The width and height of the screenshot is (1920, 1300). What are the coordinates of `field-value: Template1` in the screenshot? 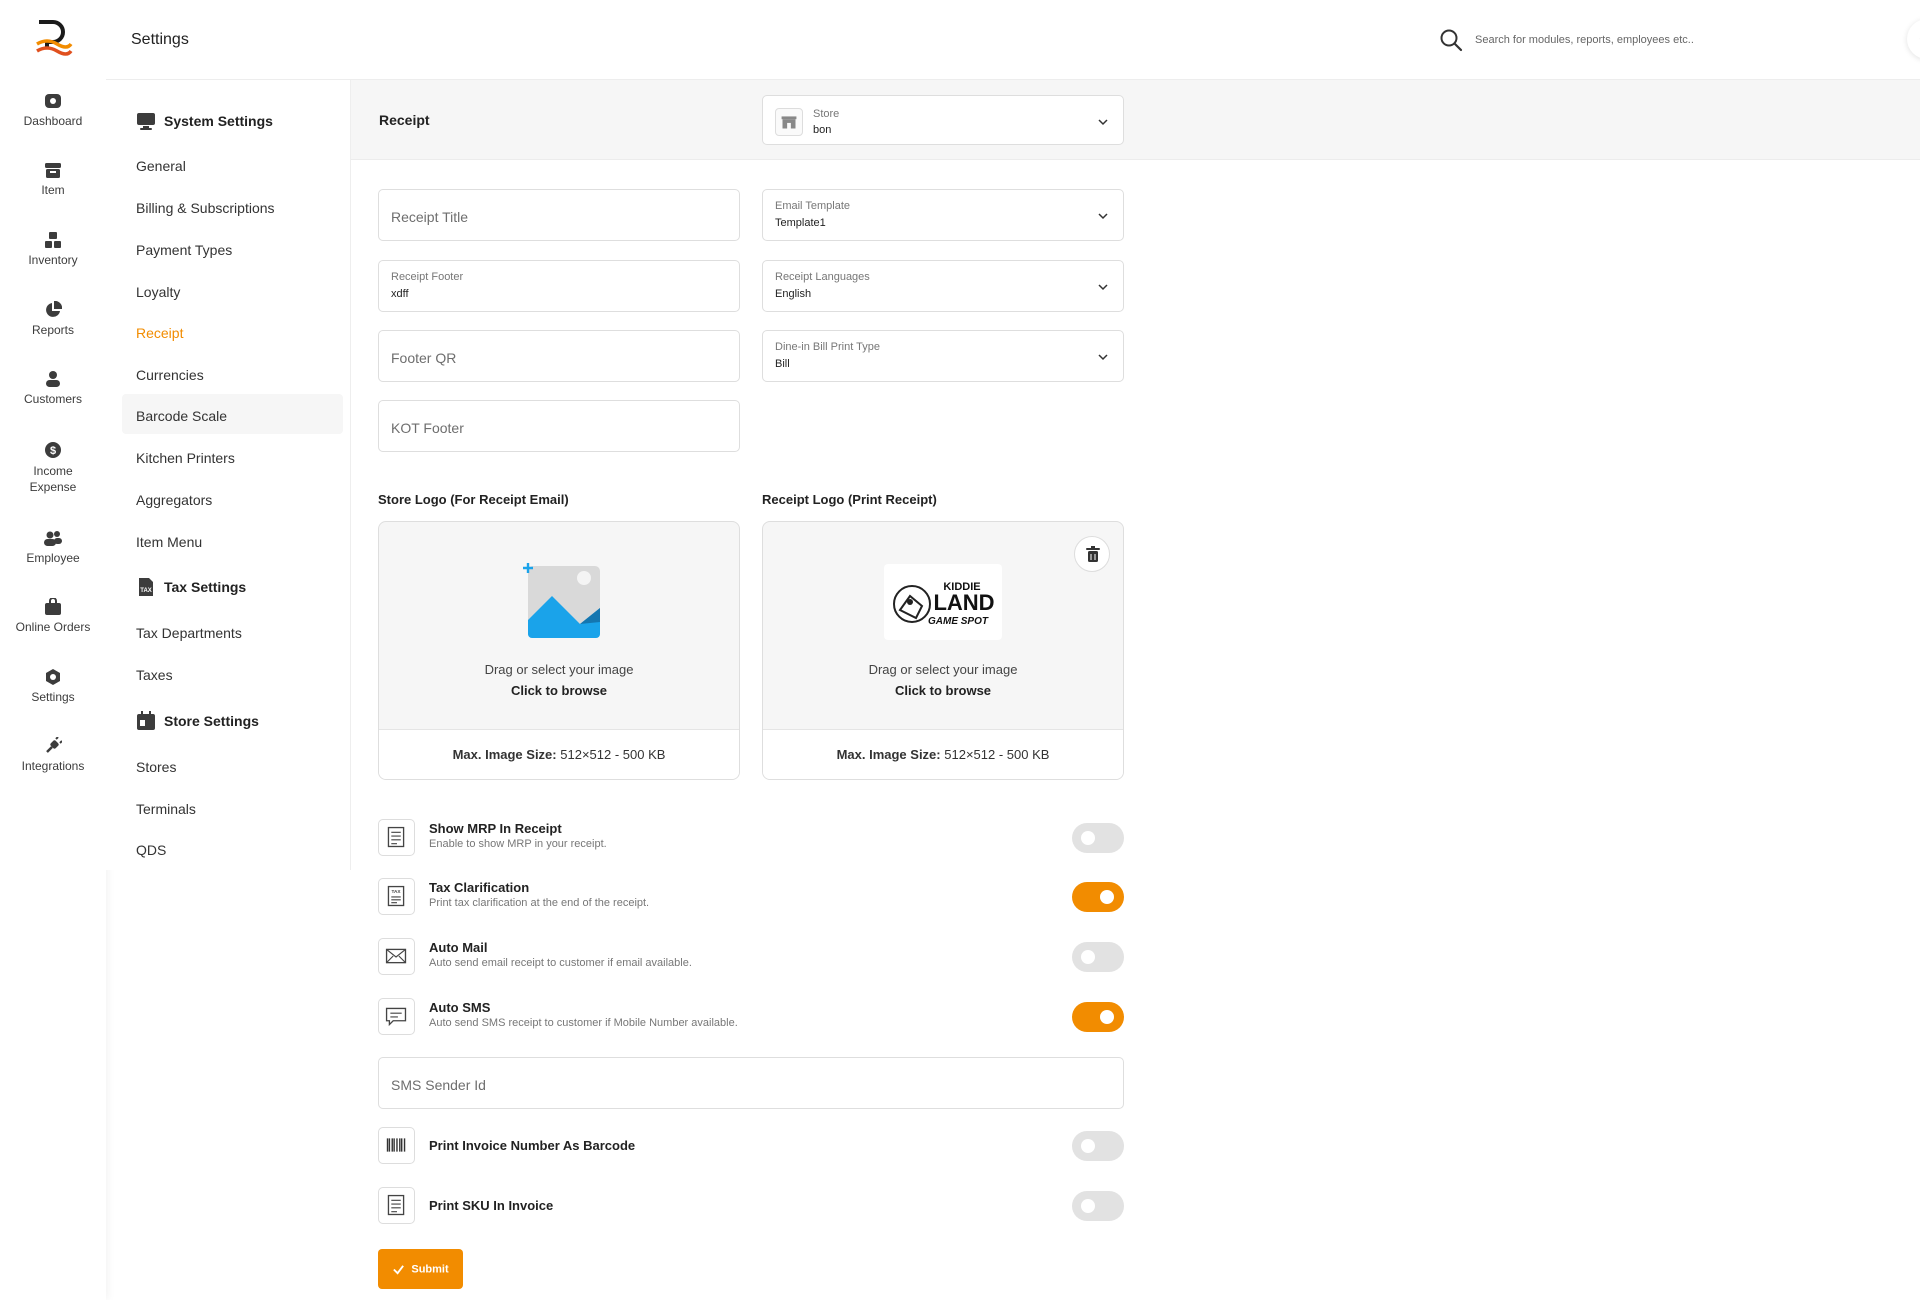 It's located at (800, 223).